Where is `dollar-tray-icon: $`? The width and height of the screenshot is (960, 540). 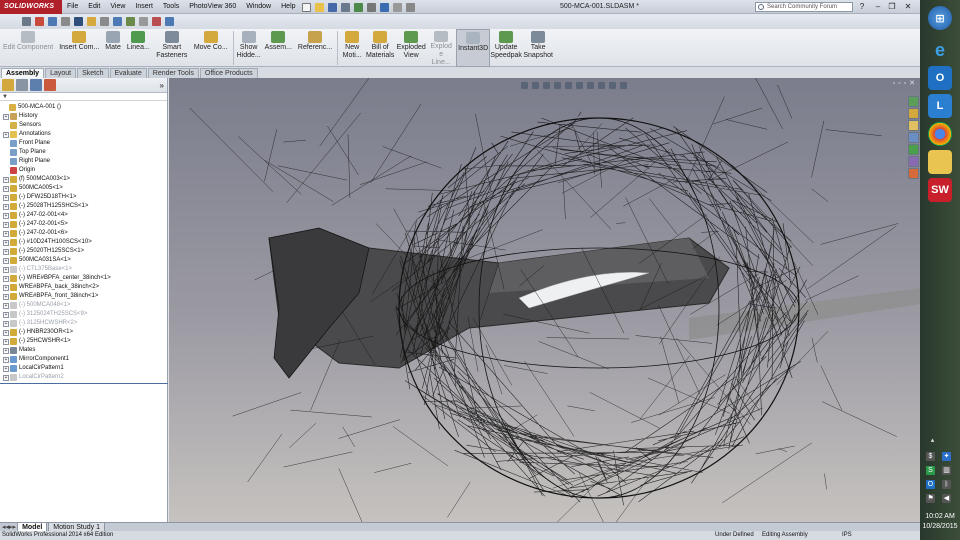
dollar-tray-icon: $ is located at coordinates (930, 456).